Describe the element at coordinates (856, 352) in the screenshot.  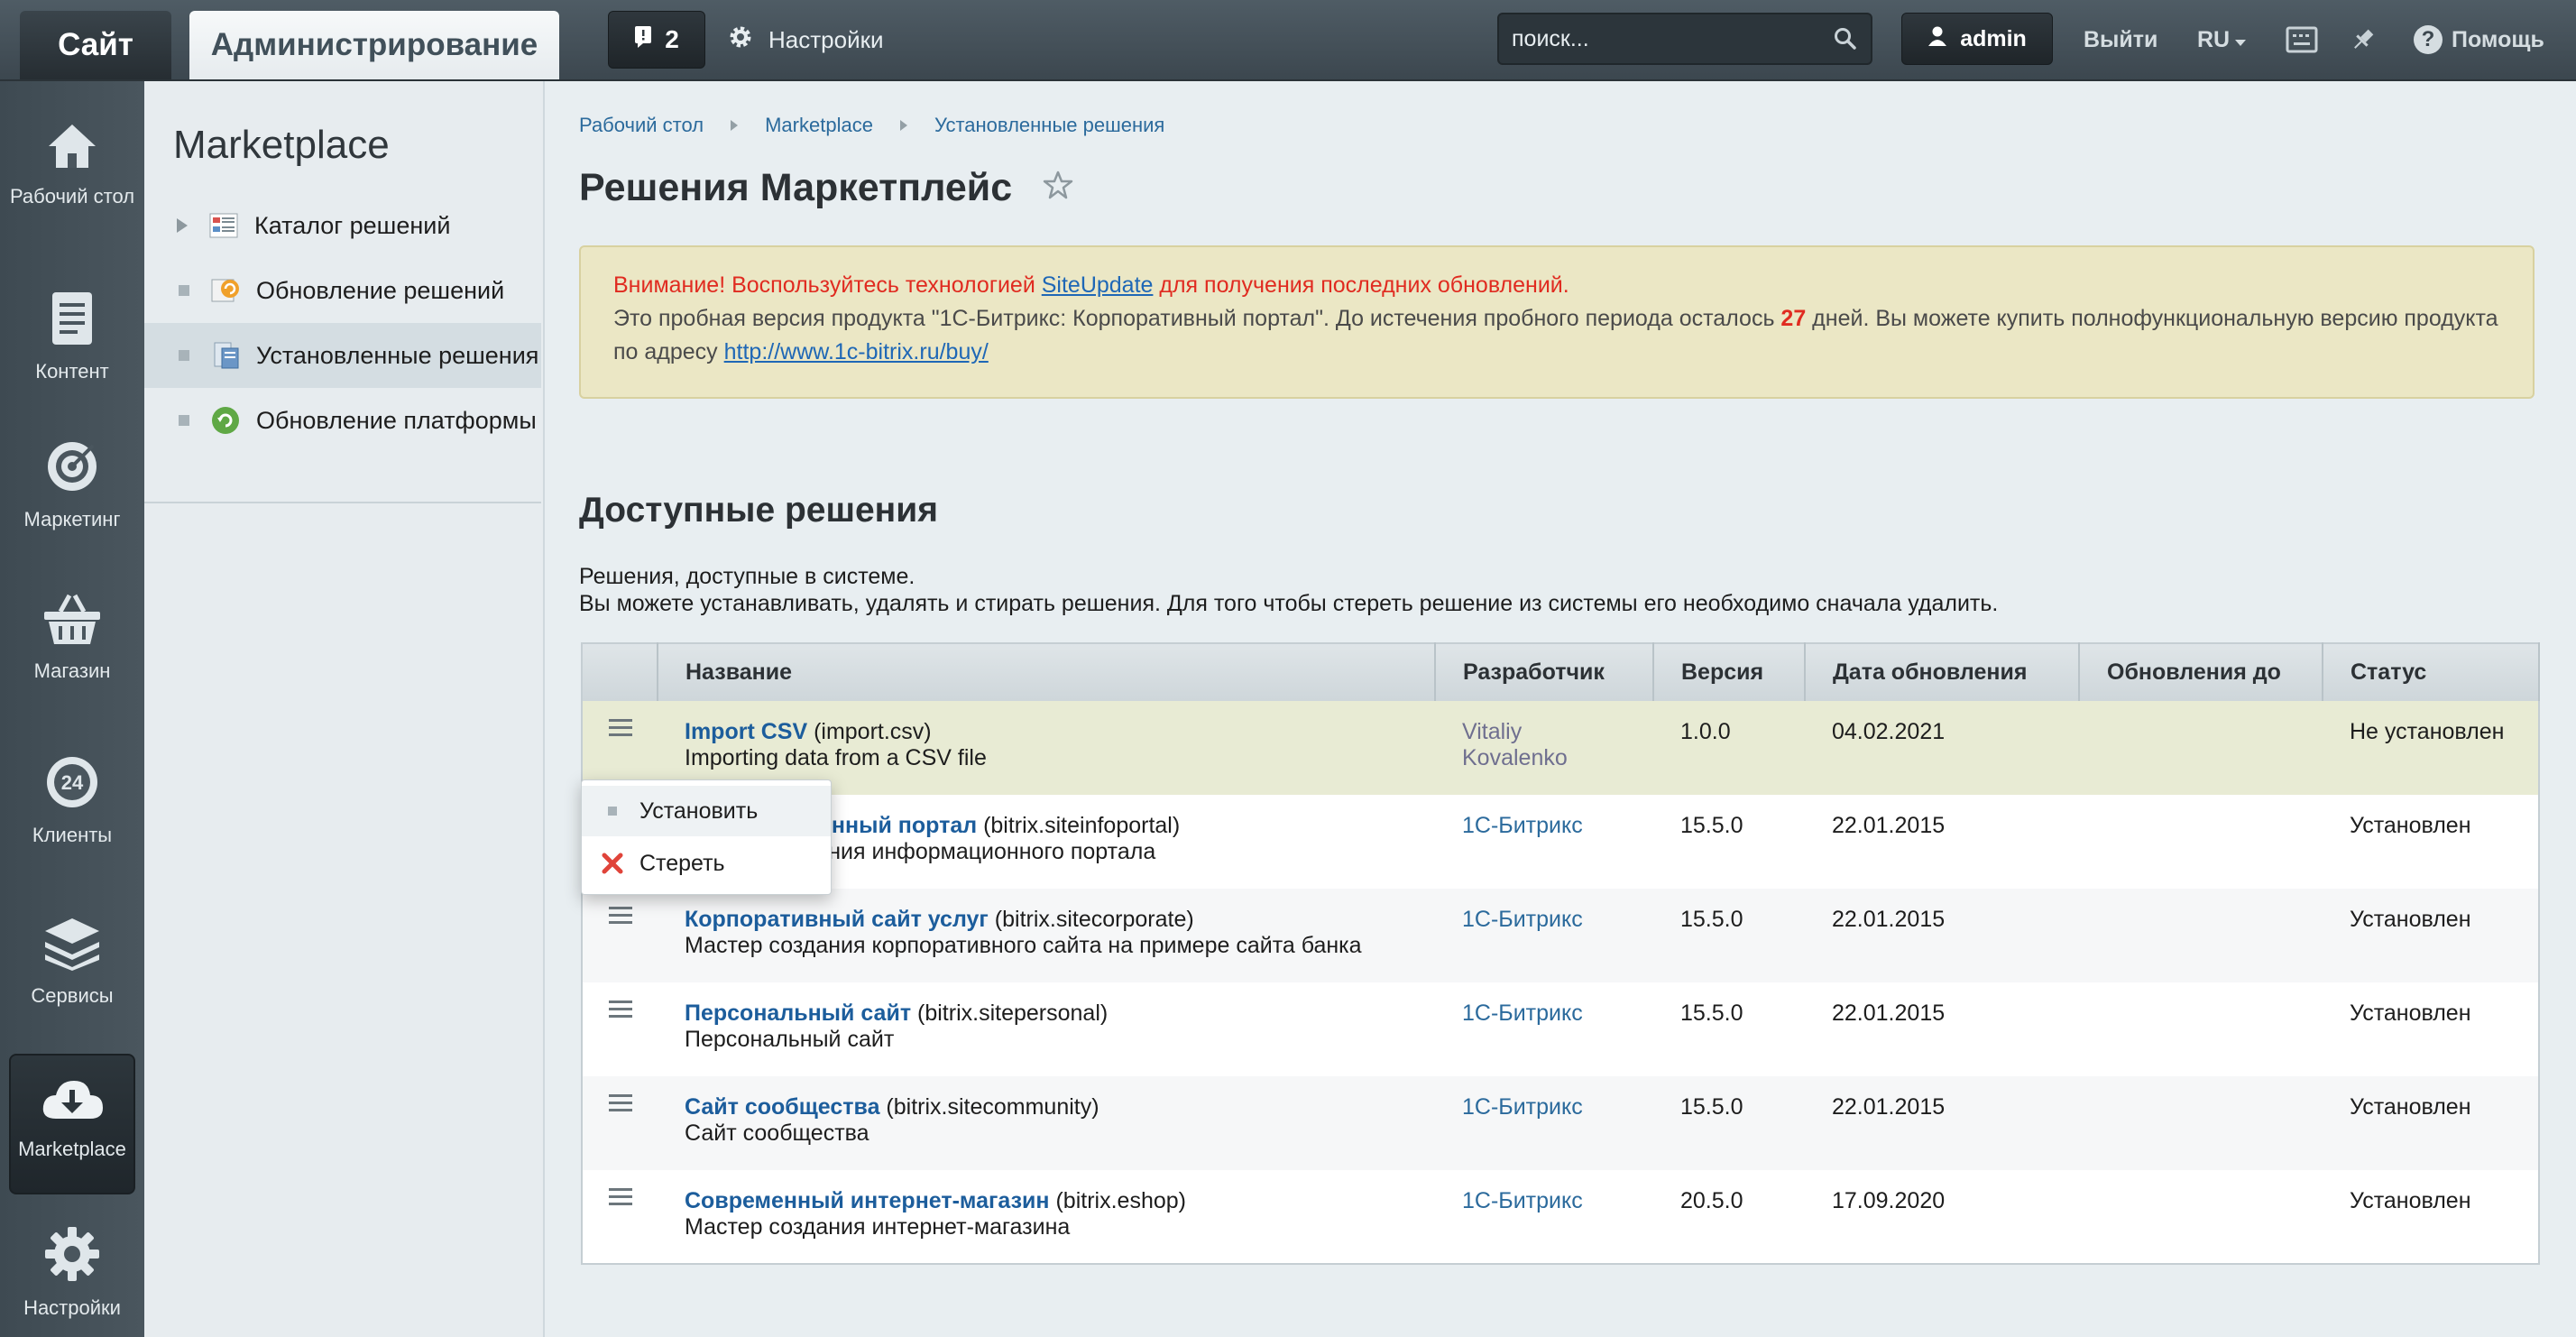
I see `buy-link: http://www.1c-bitrix.ru/buy/` at that location.